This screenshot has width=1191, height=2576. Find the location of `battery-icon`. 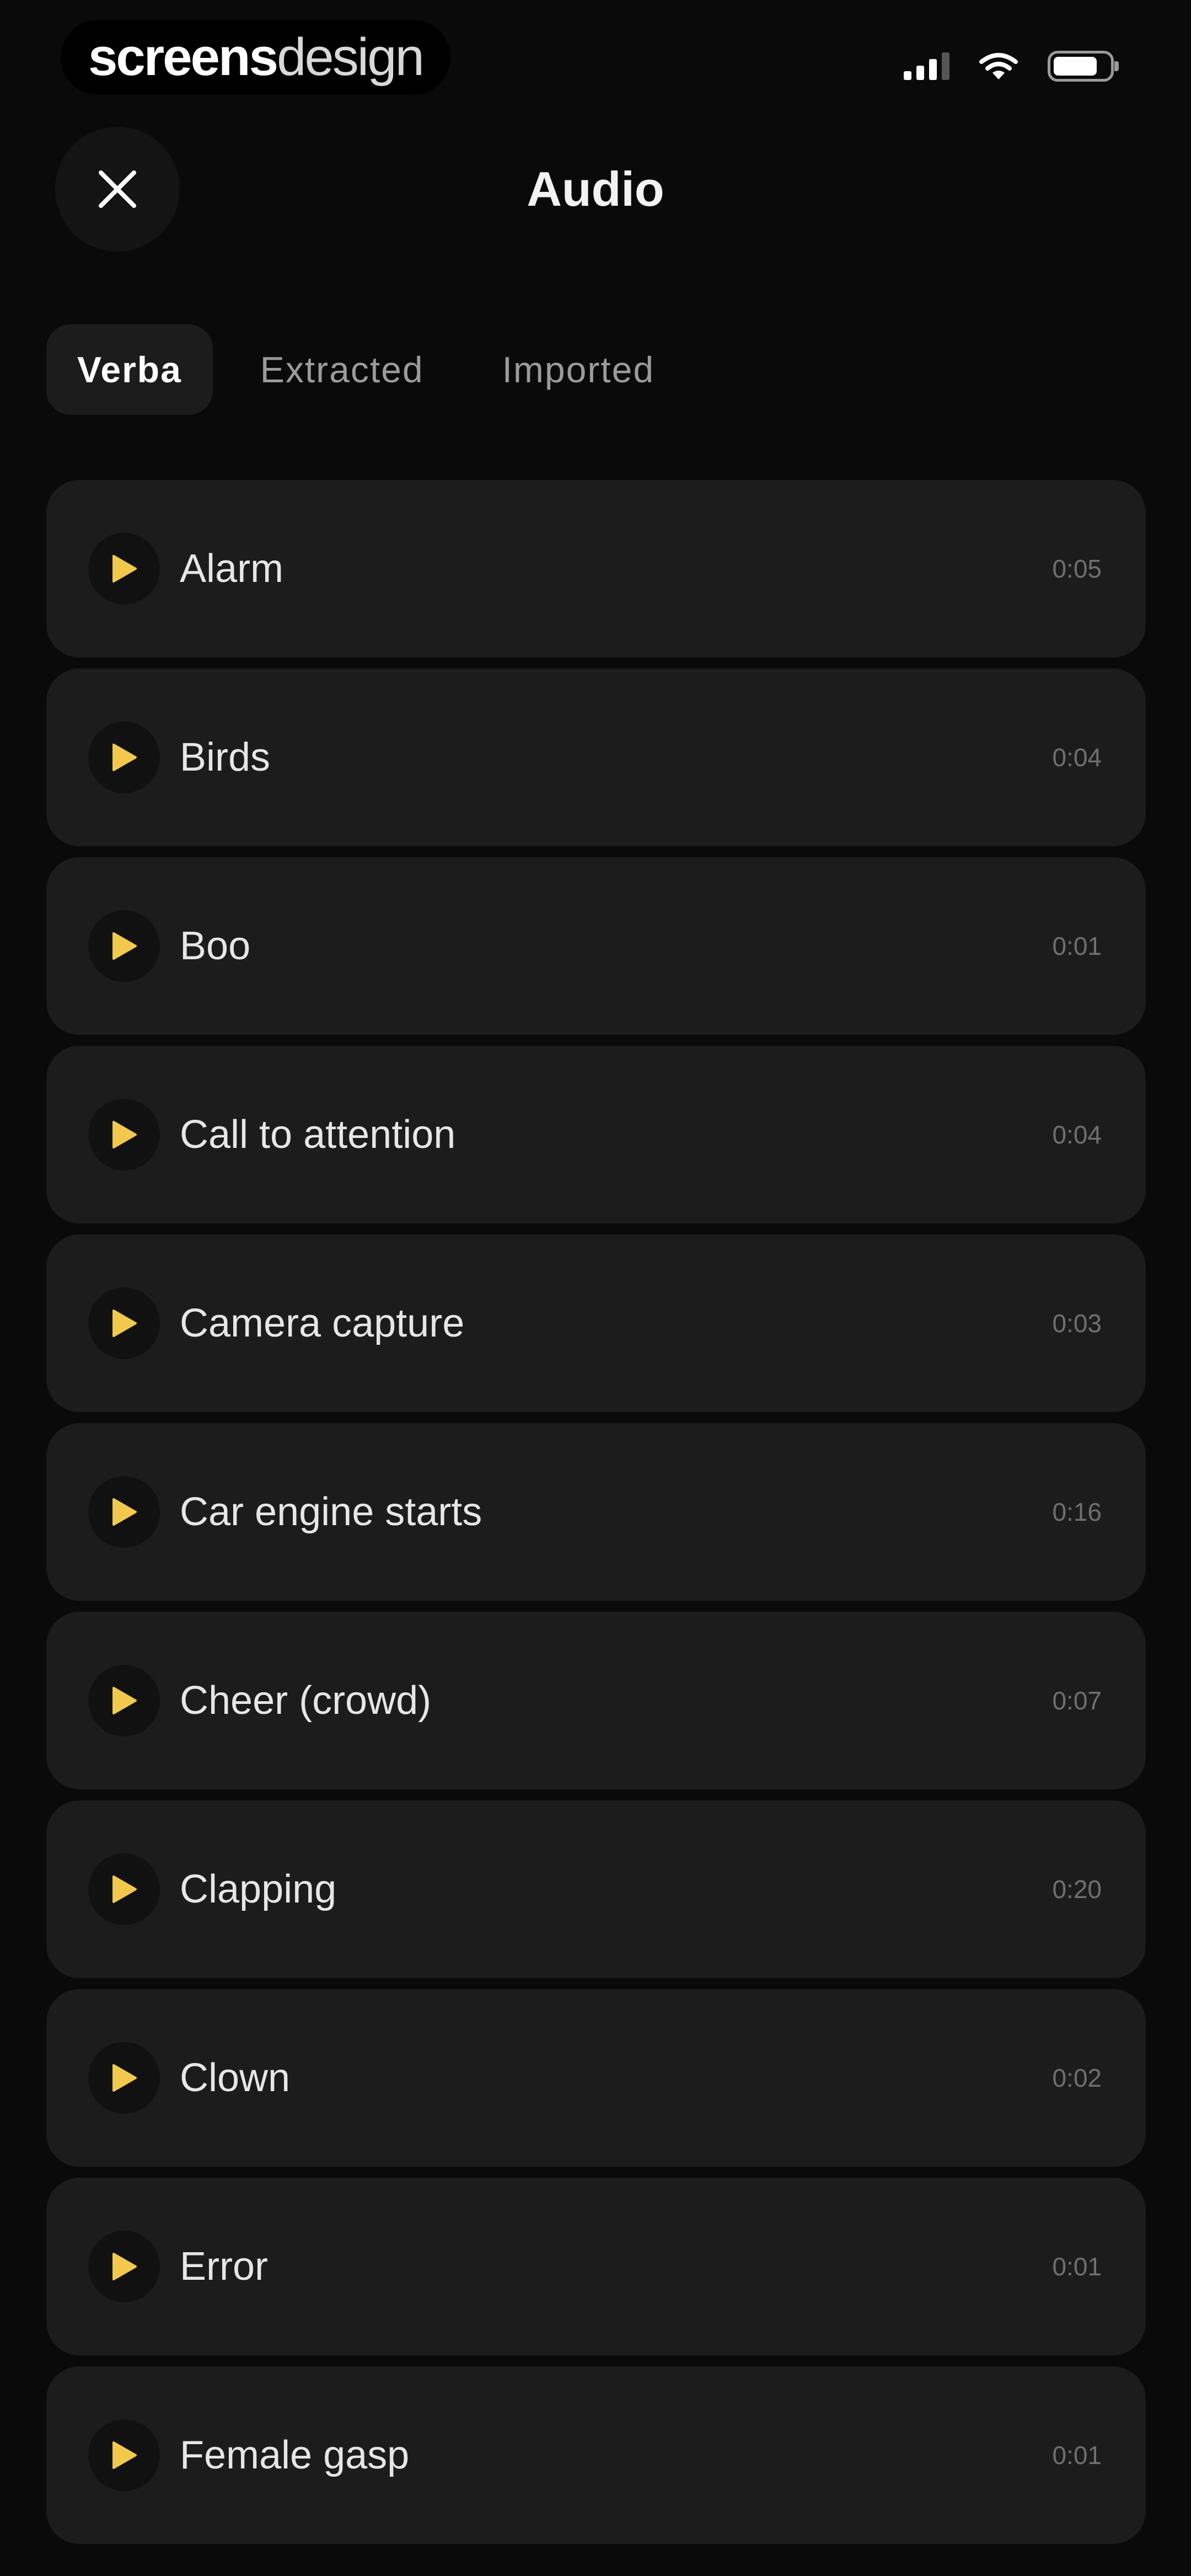

battery-icon is located at coordinates (1083, 66).